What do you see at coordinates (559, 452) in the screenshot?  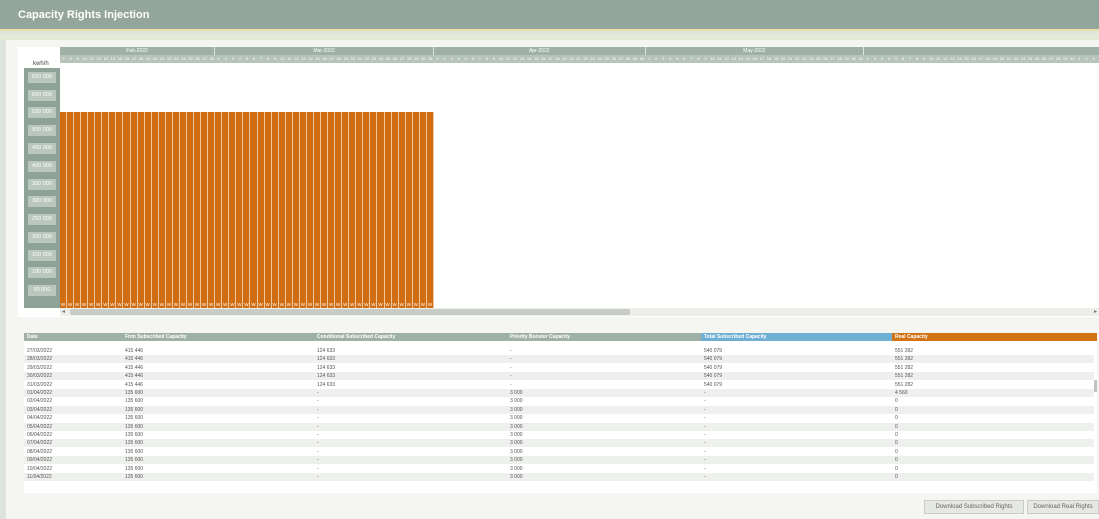 I see `table-row: 08/04/2022 135 600 - 3 000 - 0` at bounding box center [559, 452].